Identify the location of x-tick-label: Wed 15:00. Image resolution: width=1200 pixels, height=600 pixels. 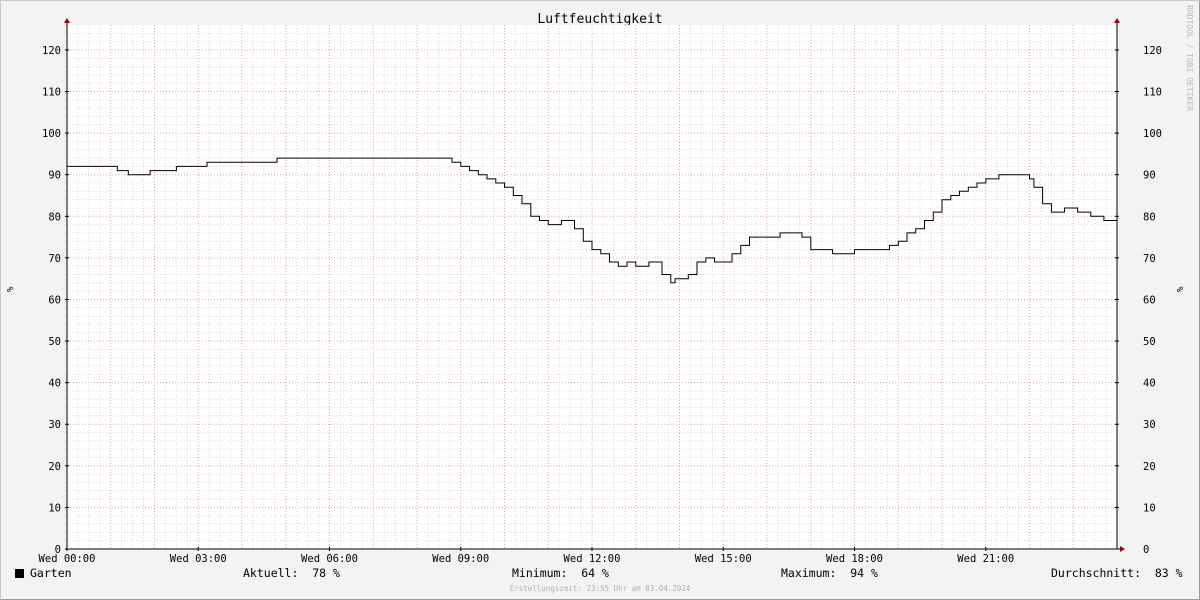
(723, 559).